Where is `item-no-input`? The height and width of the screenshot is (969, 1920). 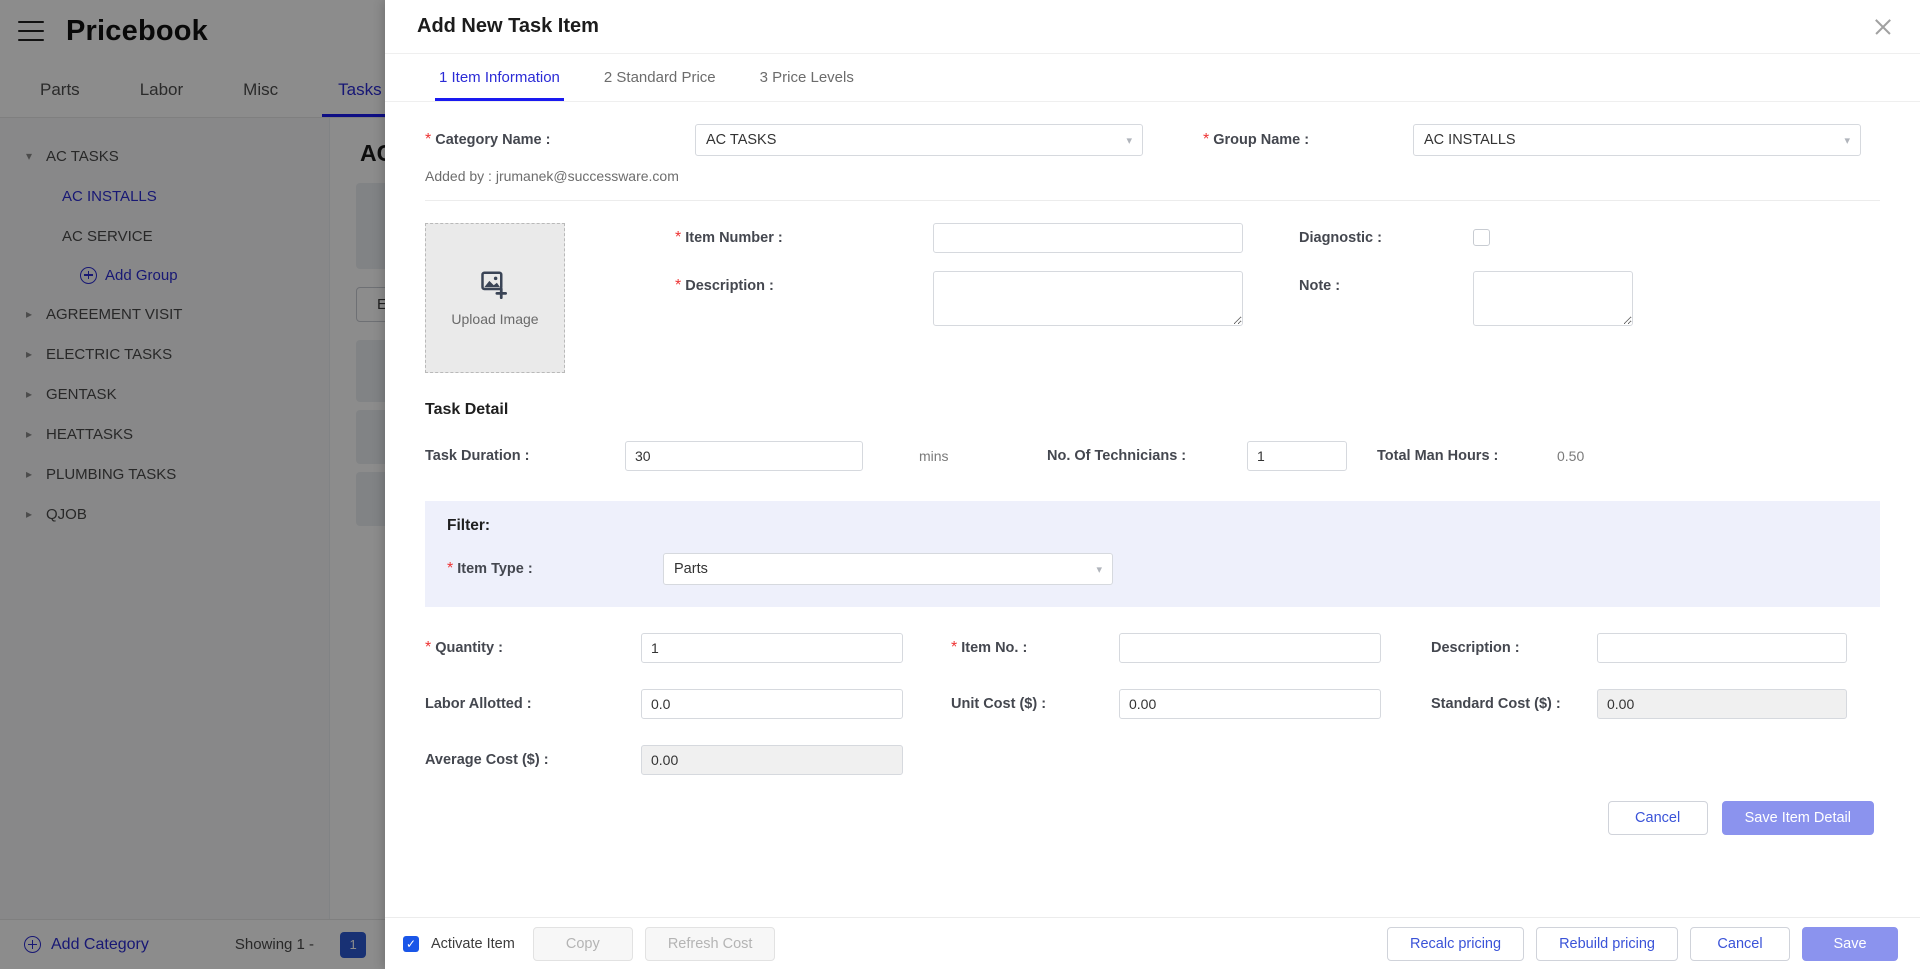
item-no-input is located at coordinates (1250, 648).